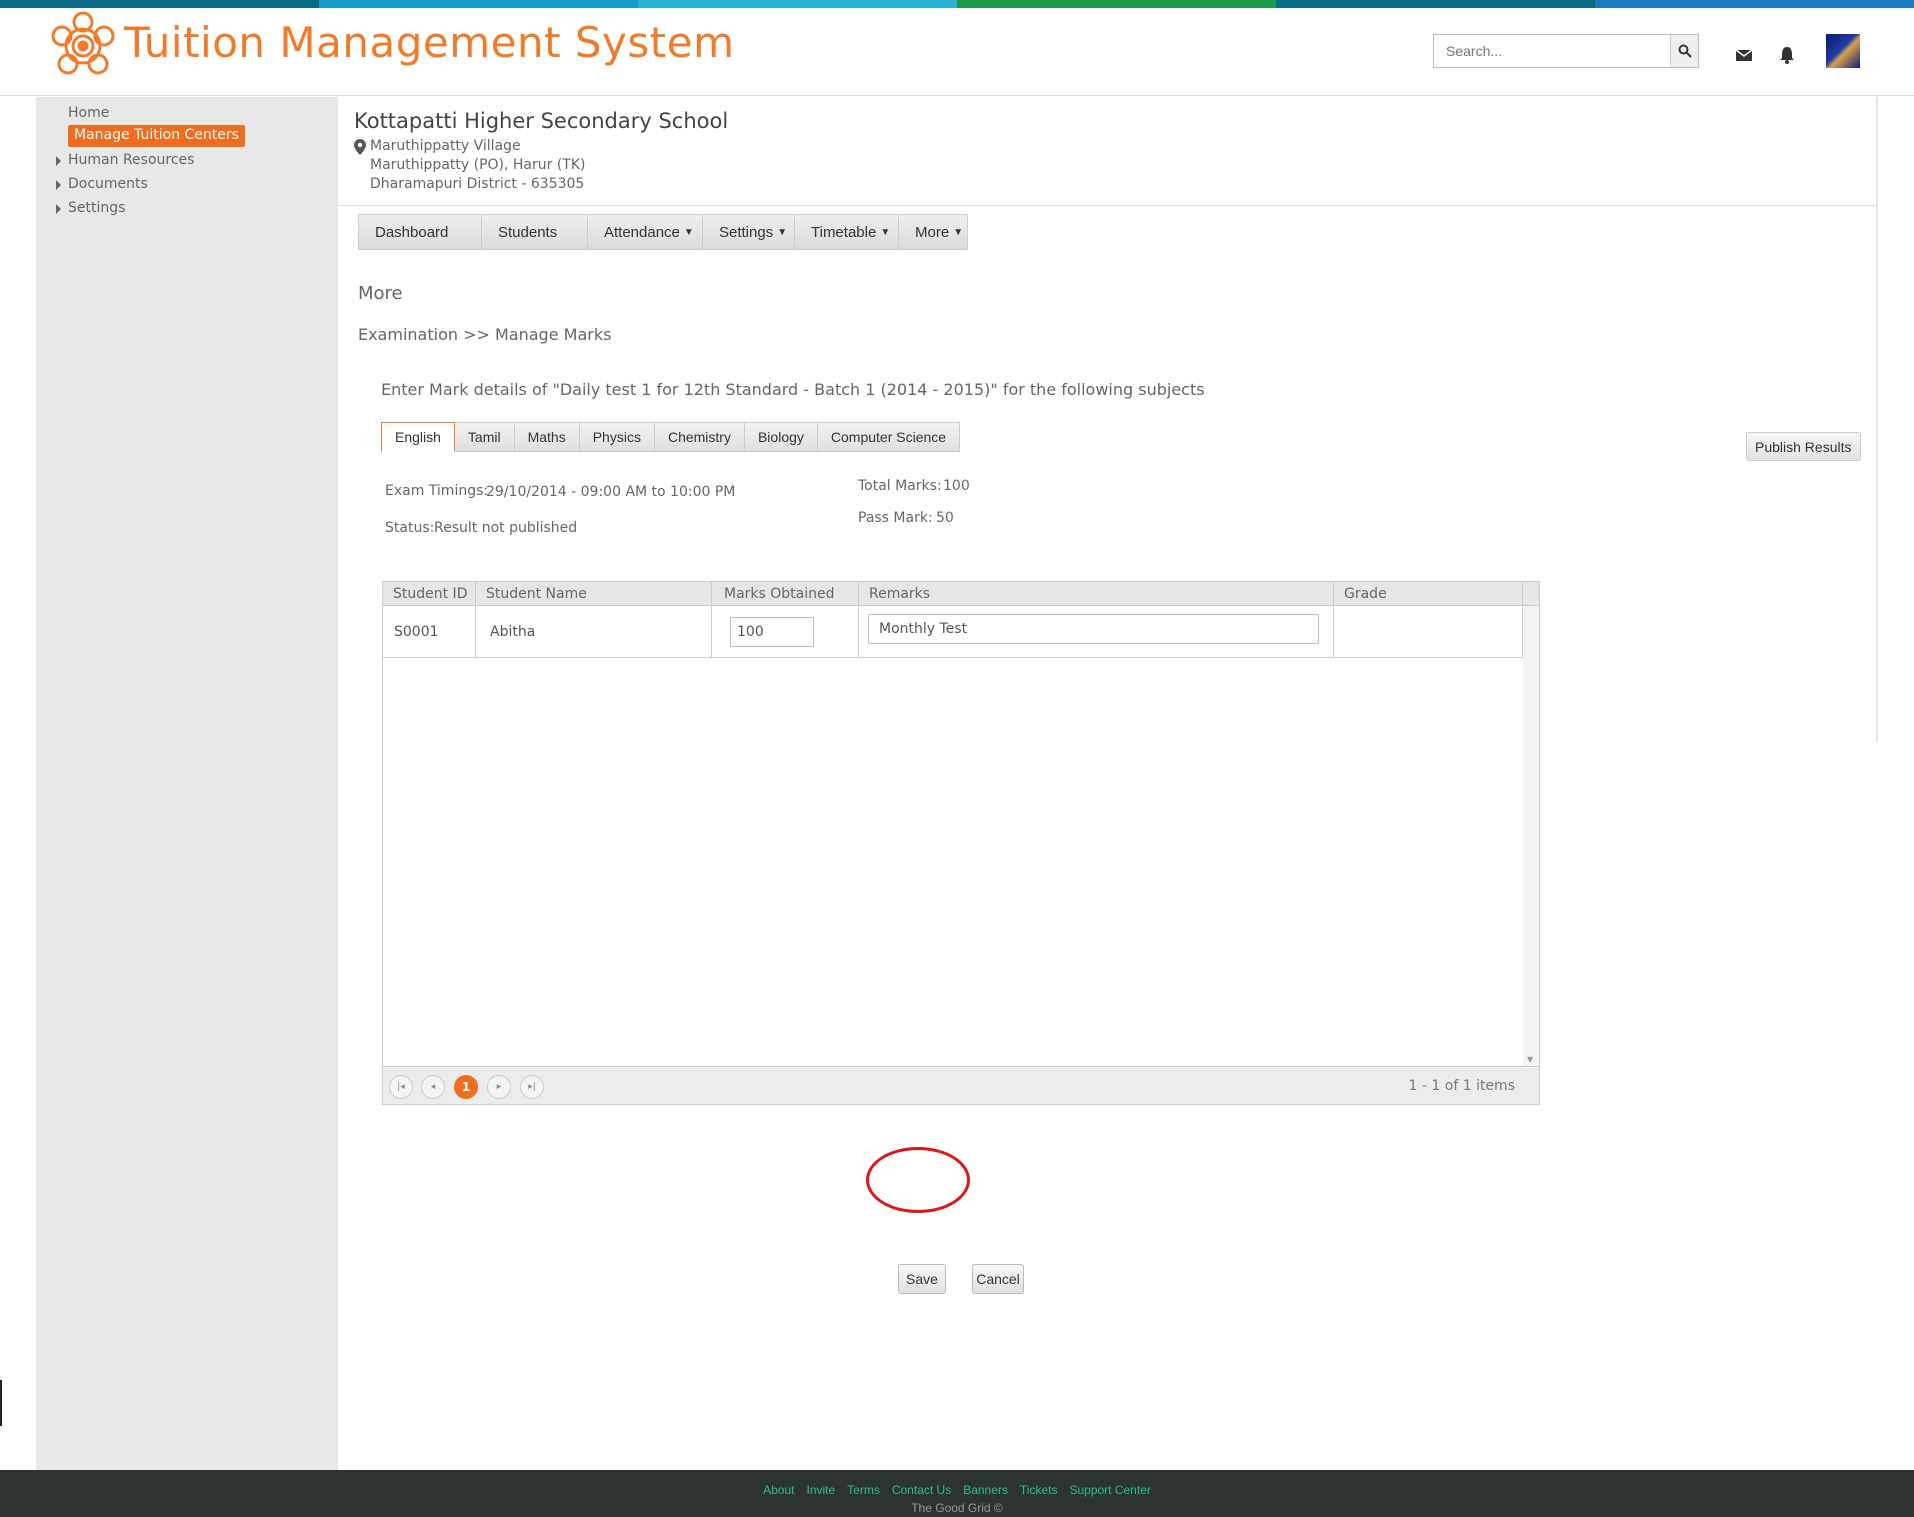 The height and width of the screenshot is (1517, 1914). Describe the element at coordinates (429, 632) in the screenshot. I see `student-id-cell: S0001` at that location.